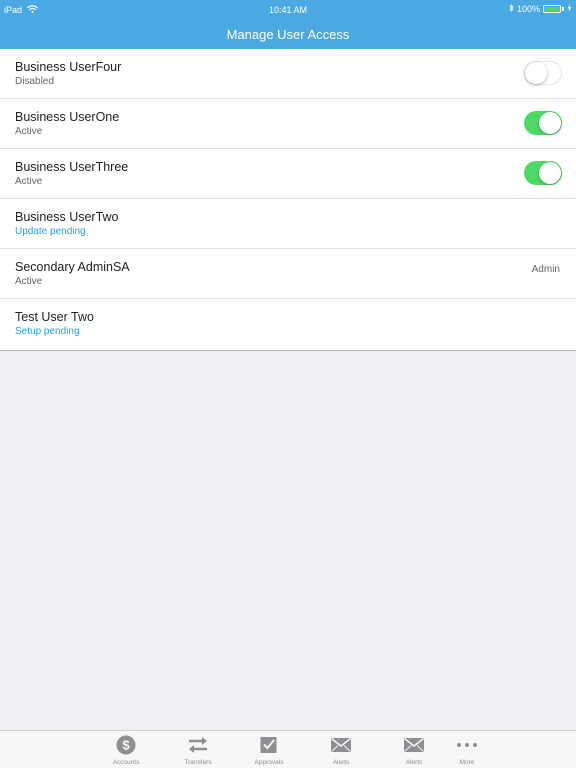  I want to click on user-row: Test User Two Setup pending, so click(288, 324).